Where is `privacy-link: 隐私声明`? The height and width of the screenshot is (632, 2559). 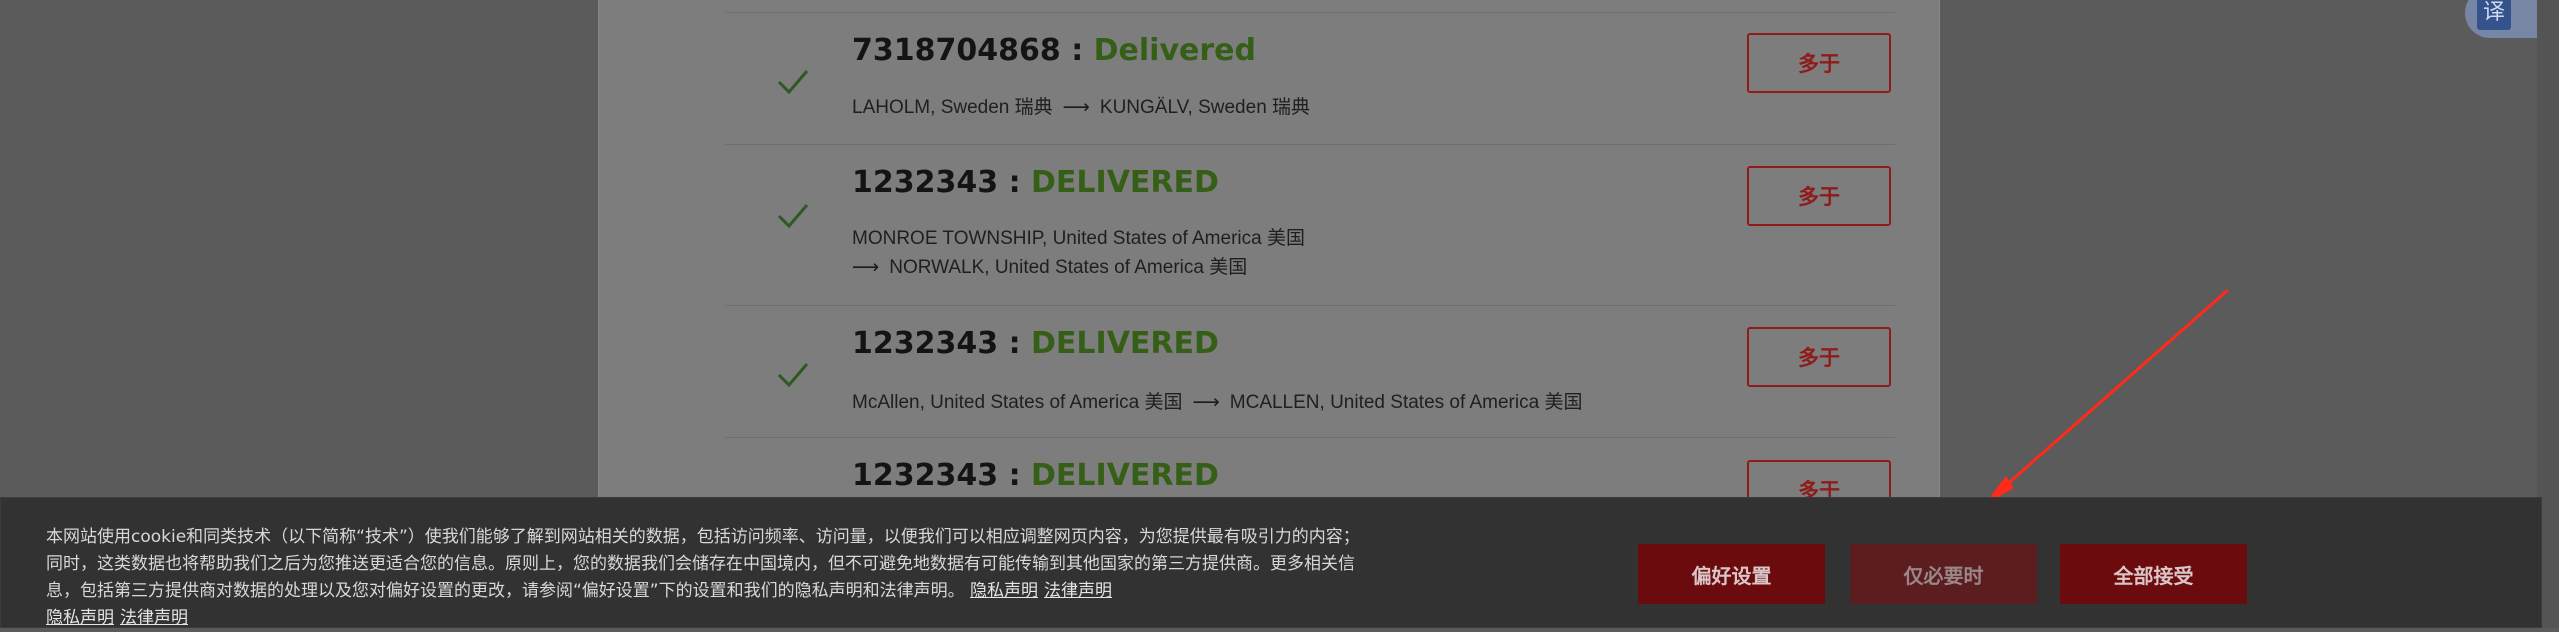 privacy-link: 隐私声明 is located at coordinates (1004, 591).